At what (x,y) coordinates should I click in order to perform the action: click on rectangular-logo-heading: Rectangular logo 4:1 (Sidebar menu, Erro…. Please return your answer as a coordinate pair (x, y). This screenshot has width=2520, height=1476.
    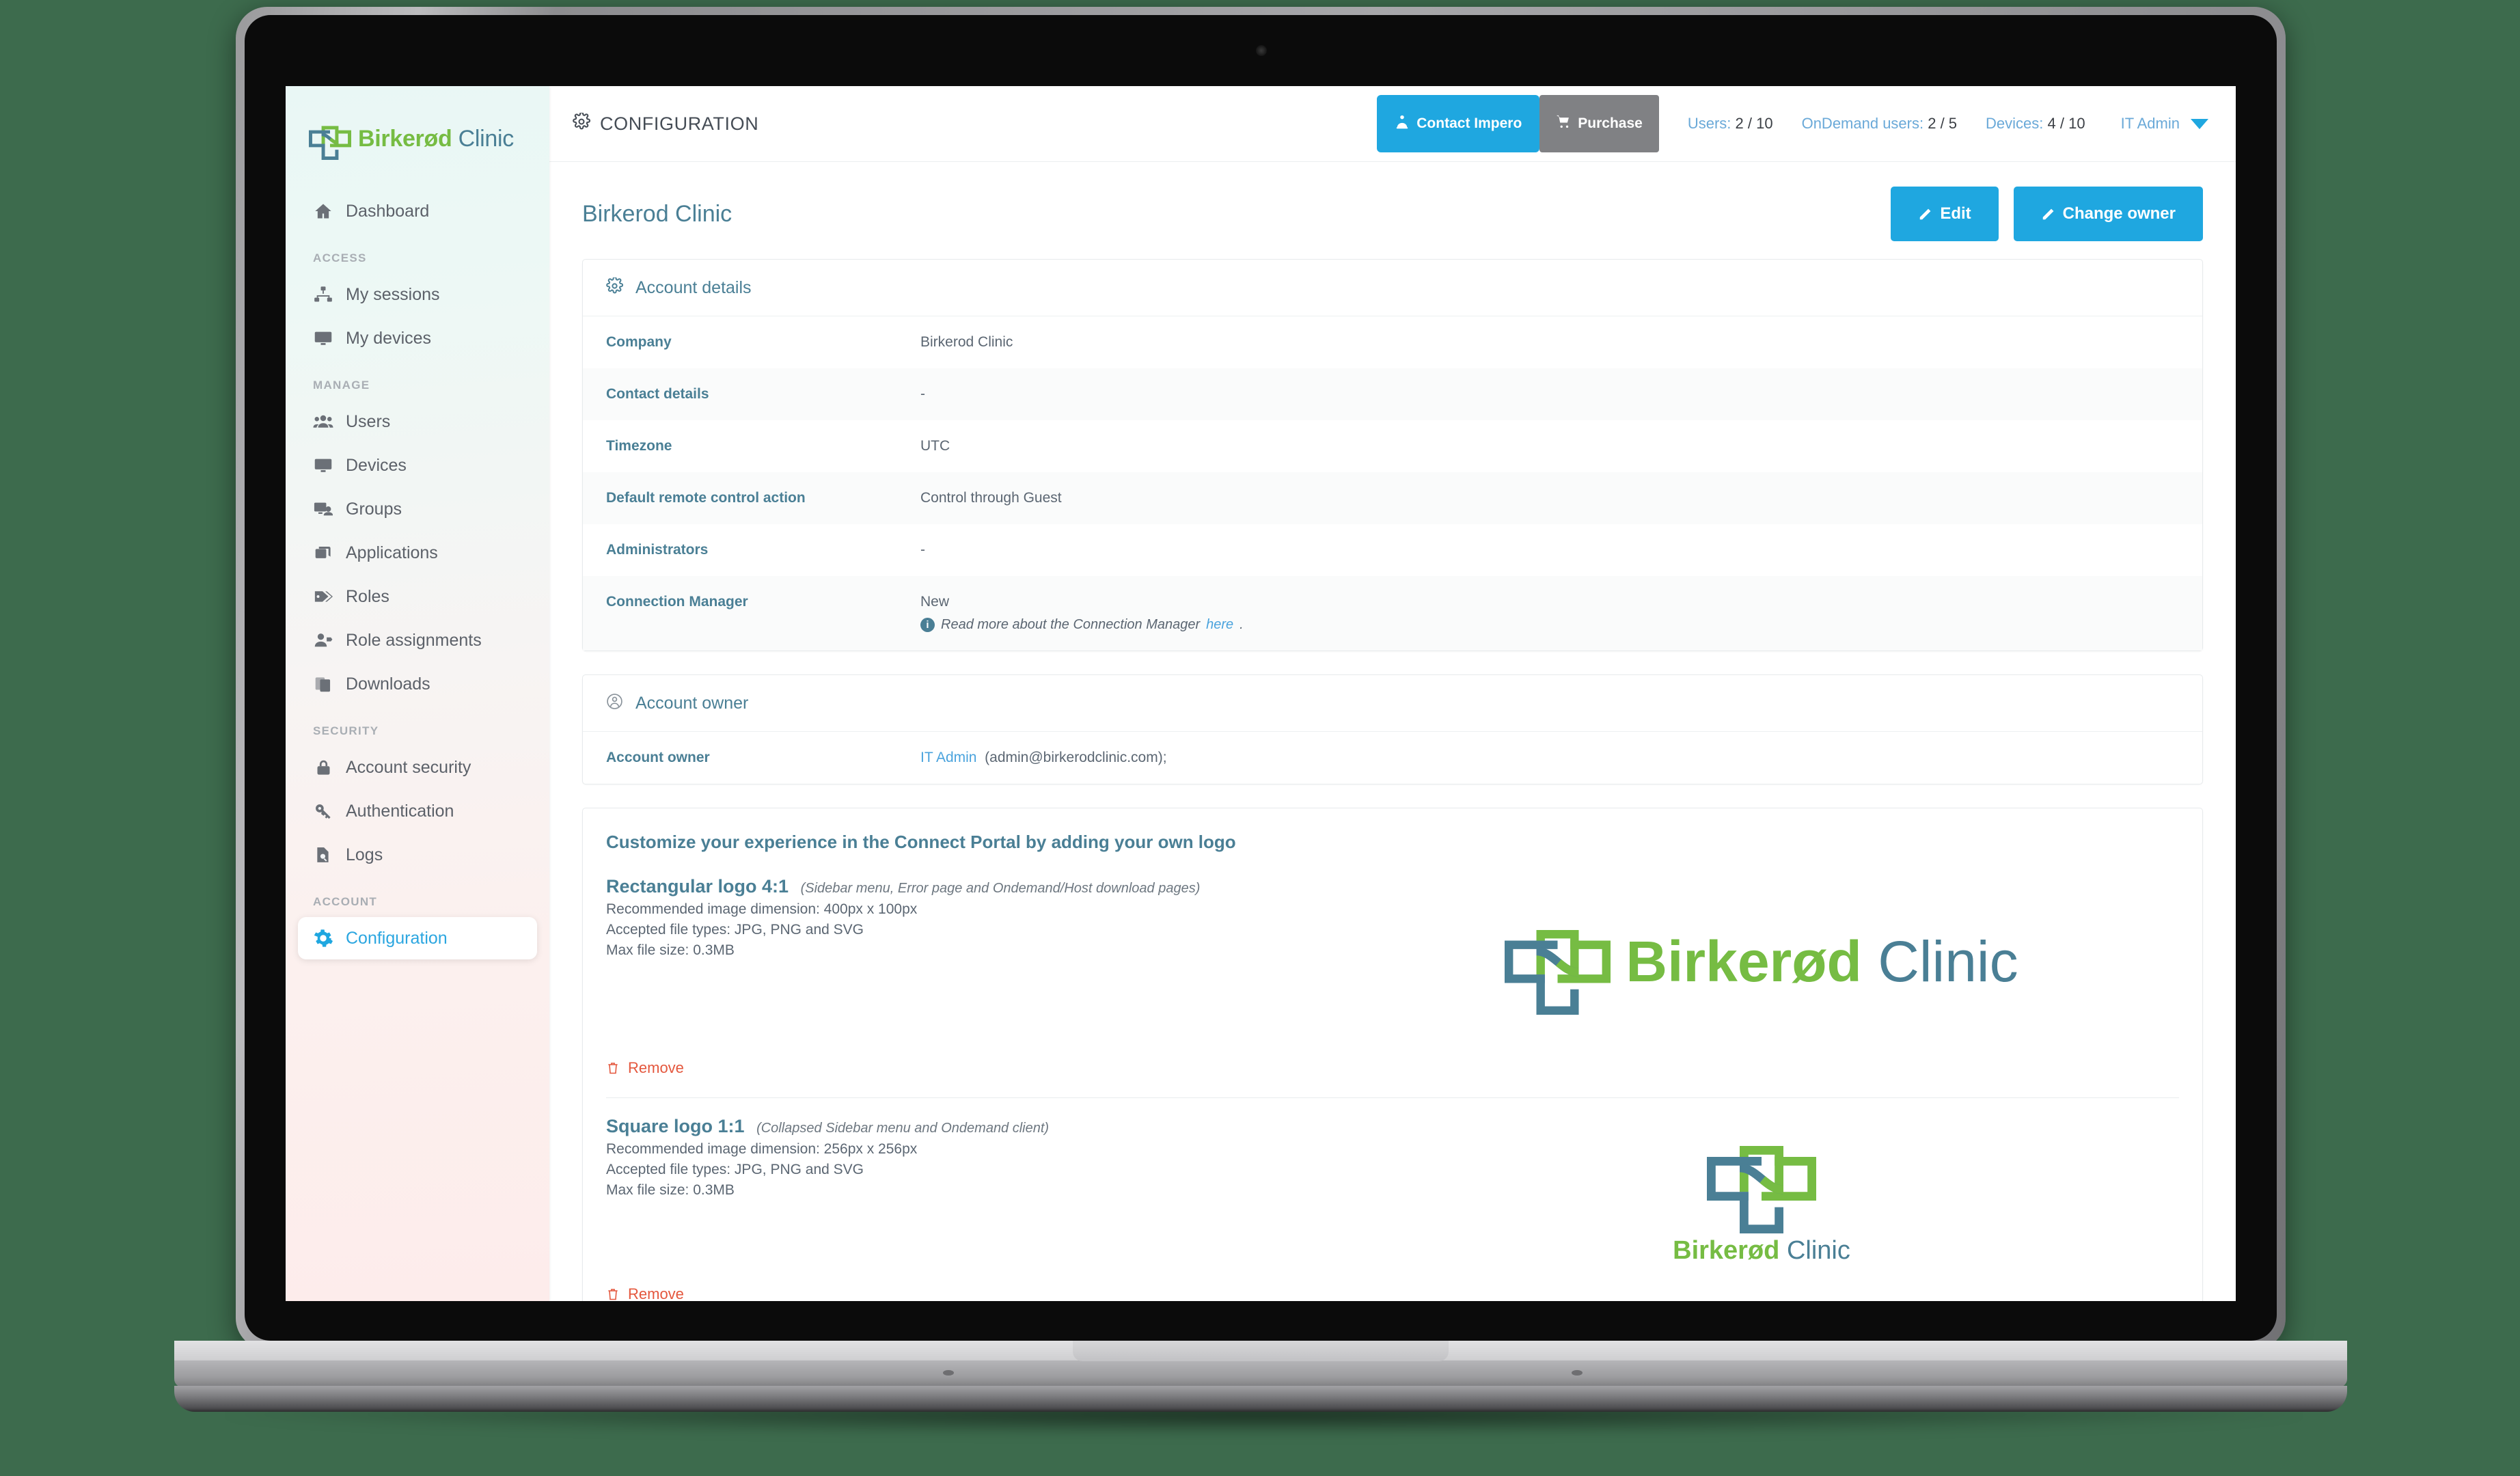
    Looking at the image, I should click on (975, 886).